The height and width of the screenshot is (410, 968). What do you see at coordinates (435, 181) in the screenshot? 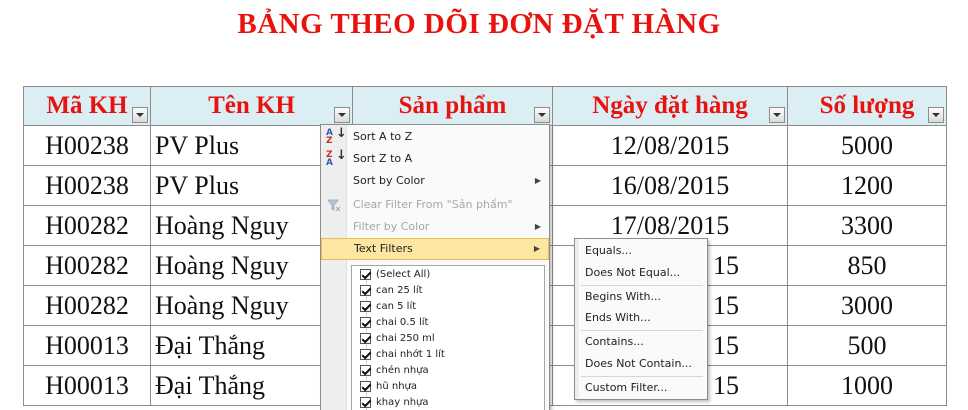
I see `menu-item-sort-by-color: Sort by Color ▶` at bounding box center [435, 181].